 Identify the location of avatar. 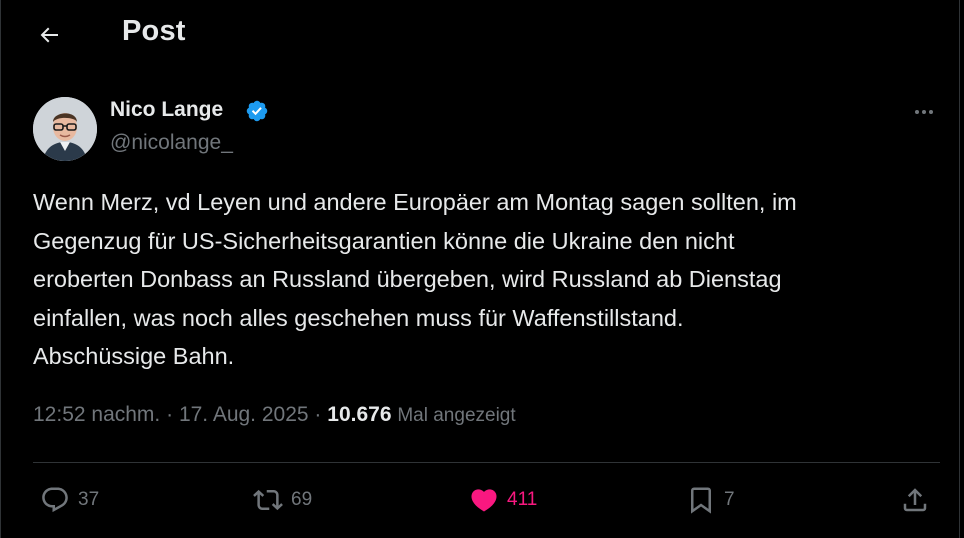
(65, 129).